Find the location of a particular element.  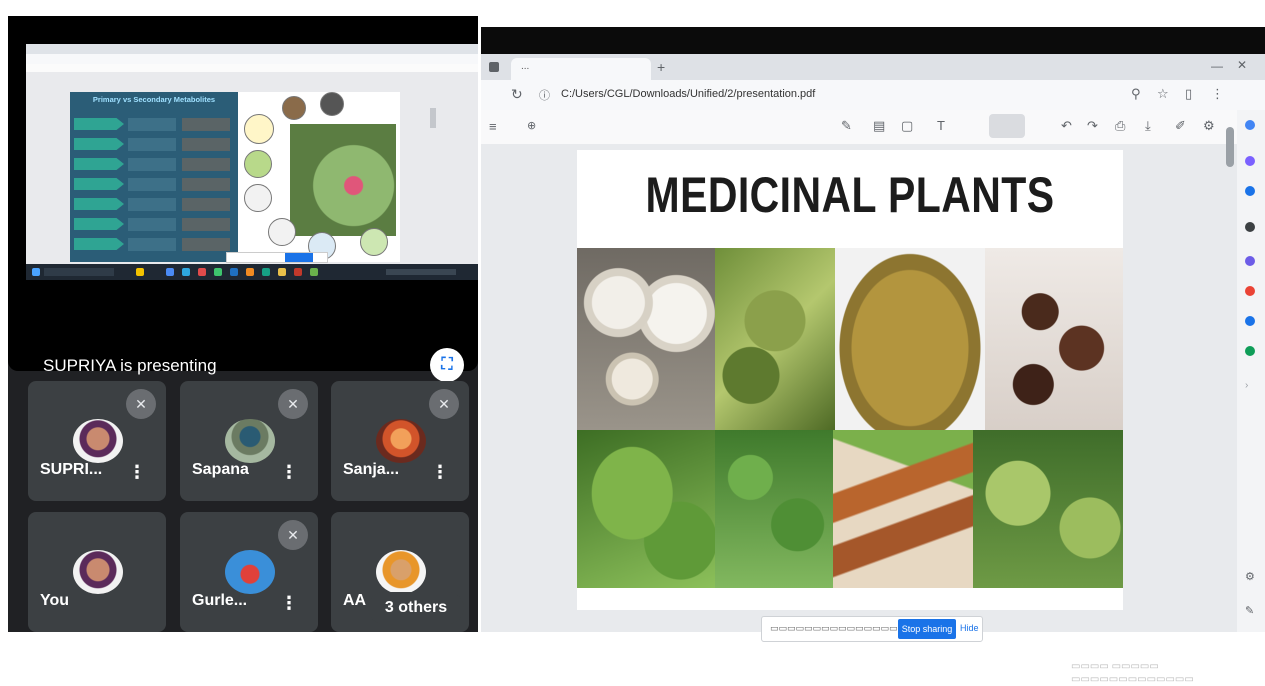

bookmark-icon: ▯ is located at coordinates (1188, 94).